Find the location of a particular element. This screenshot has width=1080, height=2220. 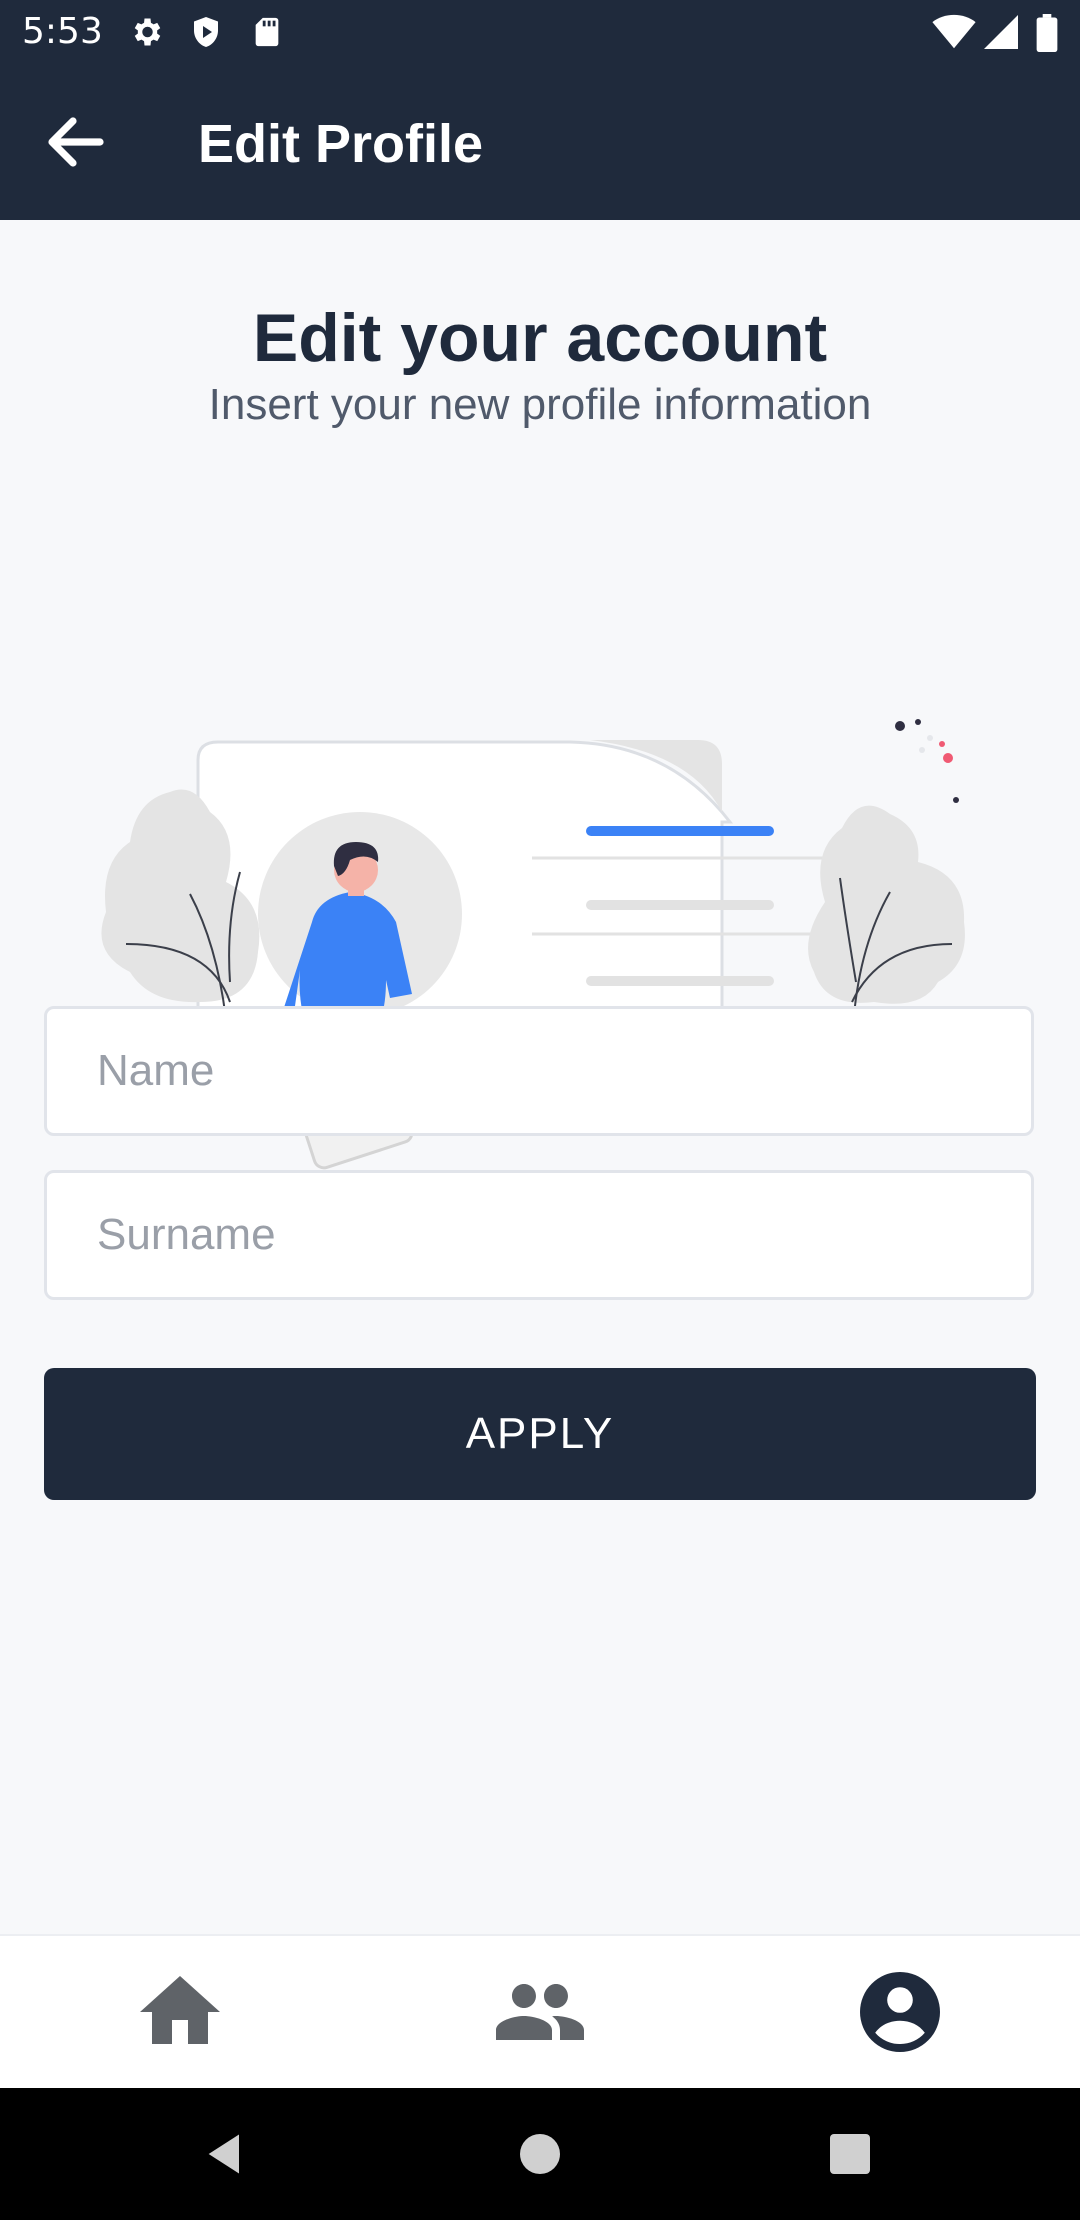

name-field is located at coordinates (539, 1071).